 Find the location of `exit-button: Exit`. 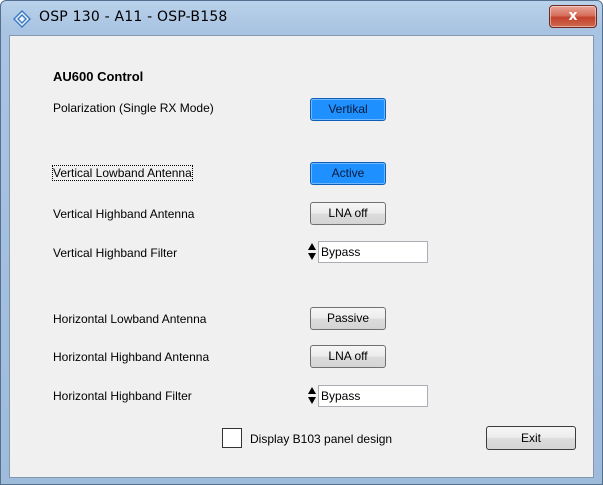

exit-button: Exit is located at coordinates (531, 438).